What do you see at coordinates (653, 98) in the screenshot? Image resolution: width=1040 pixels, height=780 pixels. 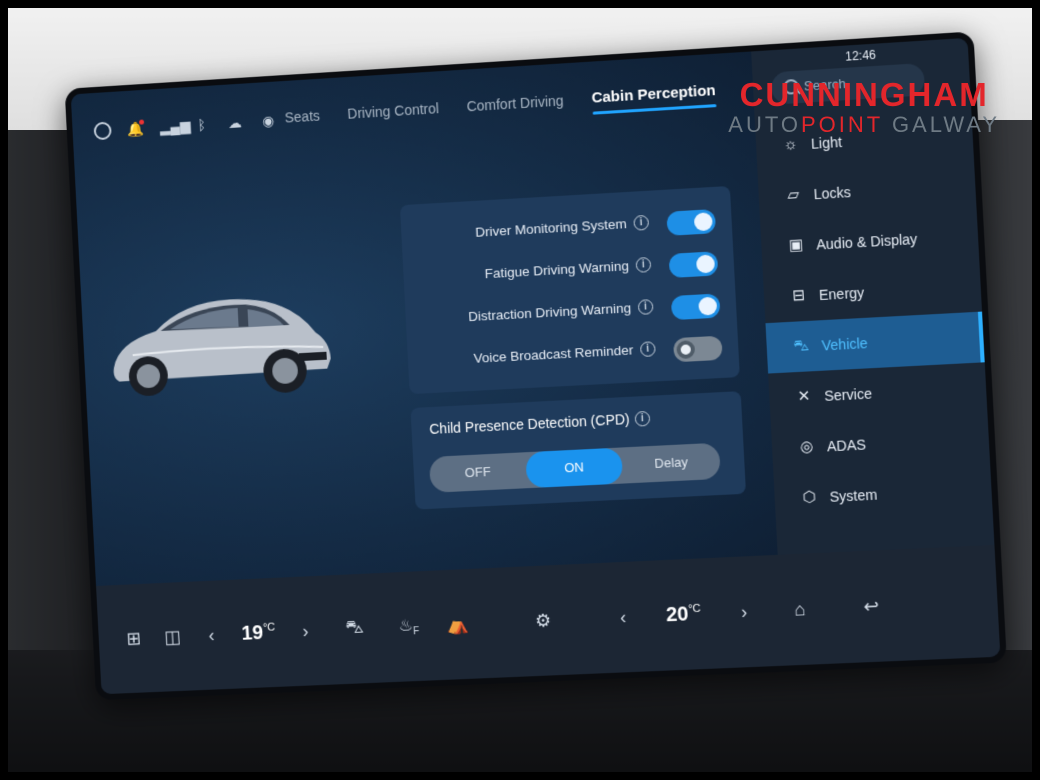 I see `tab-cabin-perception: Cabin Perception` at bounding box center [653, 98].